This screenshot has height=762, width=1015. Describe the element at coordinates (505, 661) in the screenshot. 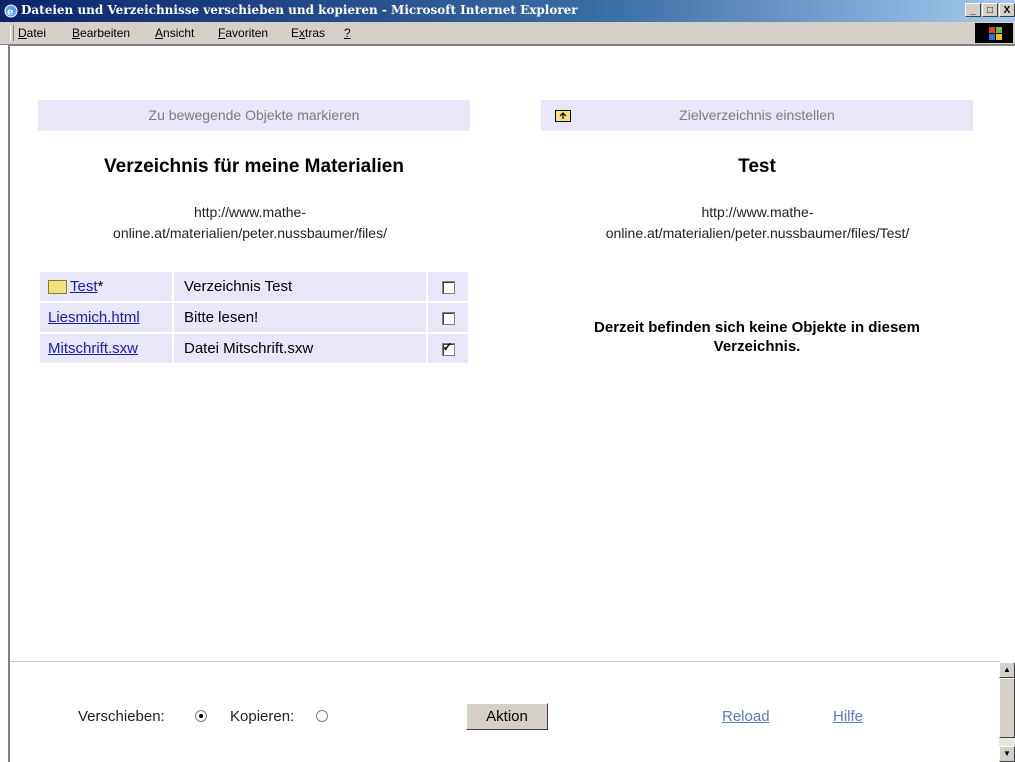

I see `bottom-frame-divider` at that location.